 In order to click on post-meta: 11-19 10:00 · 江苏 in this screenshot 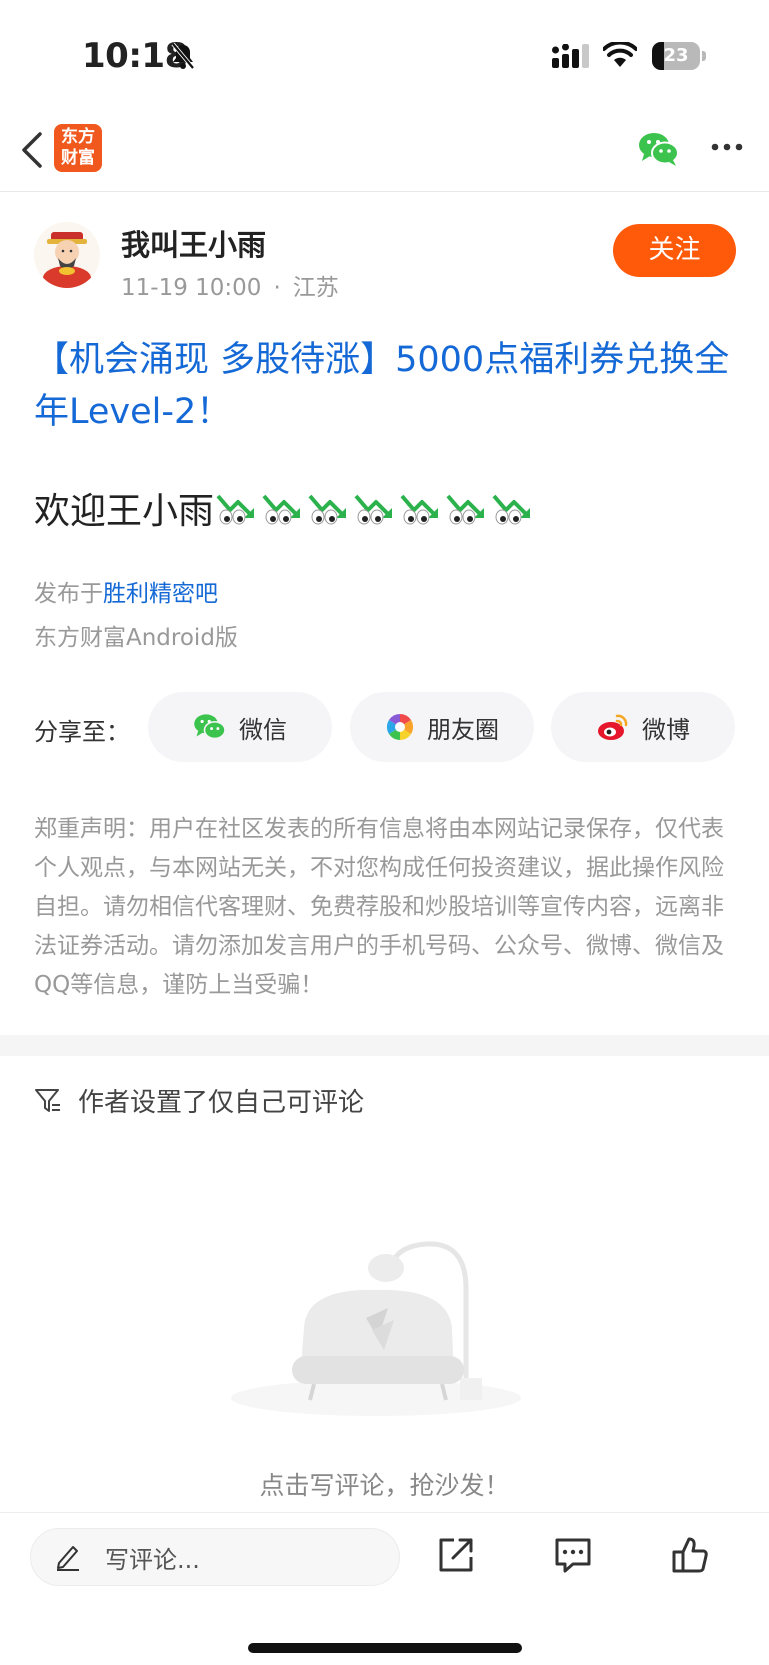, I will do `click(230, 285)`.